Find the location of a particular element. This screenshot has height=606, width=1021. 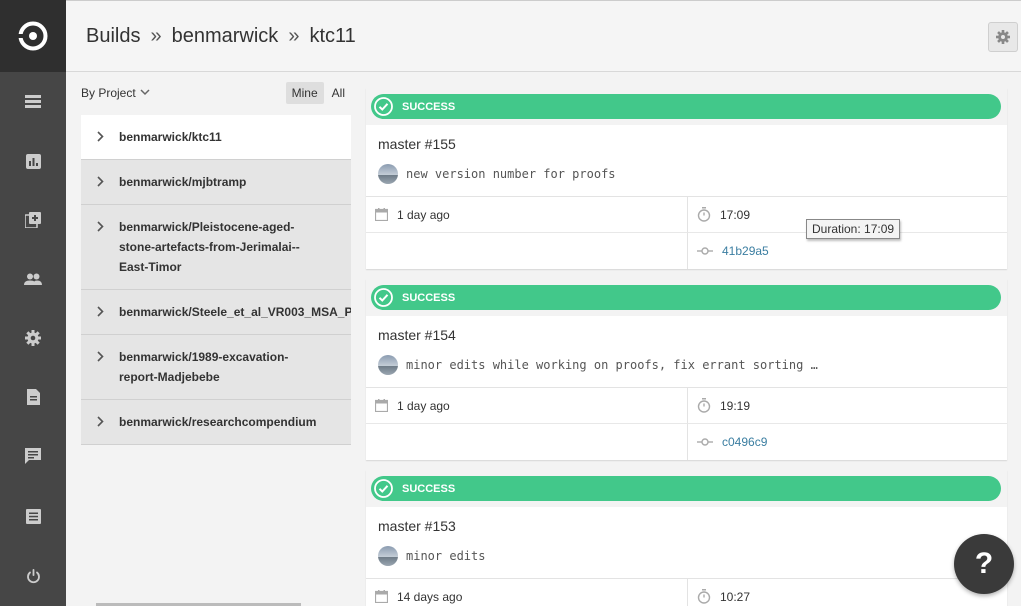

settings-icon is located at coordinates (33, 338).